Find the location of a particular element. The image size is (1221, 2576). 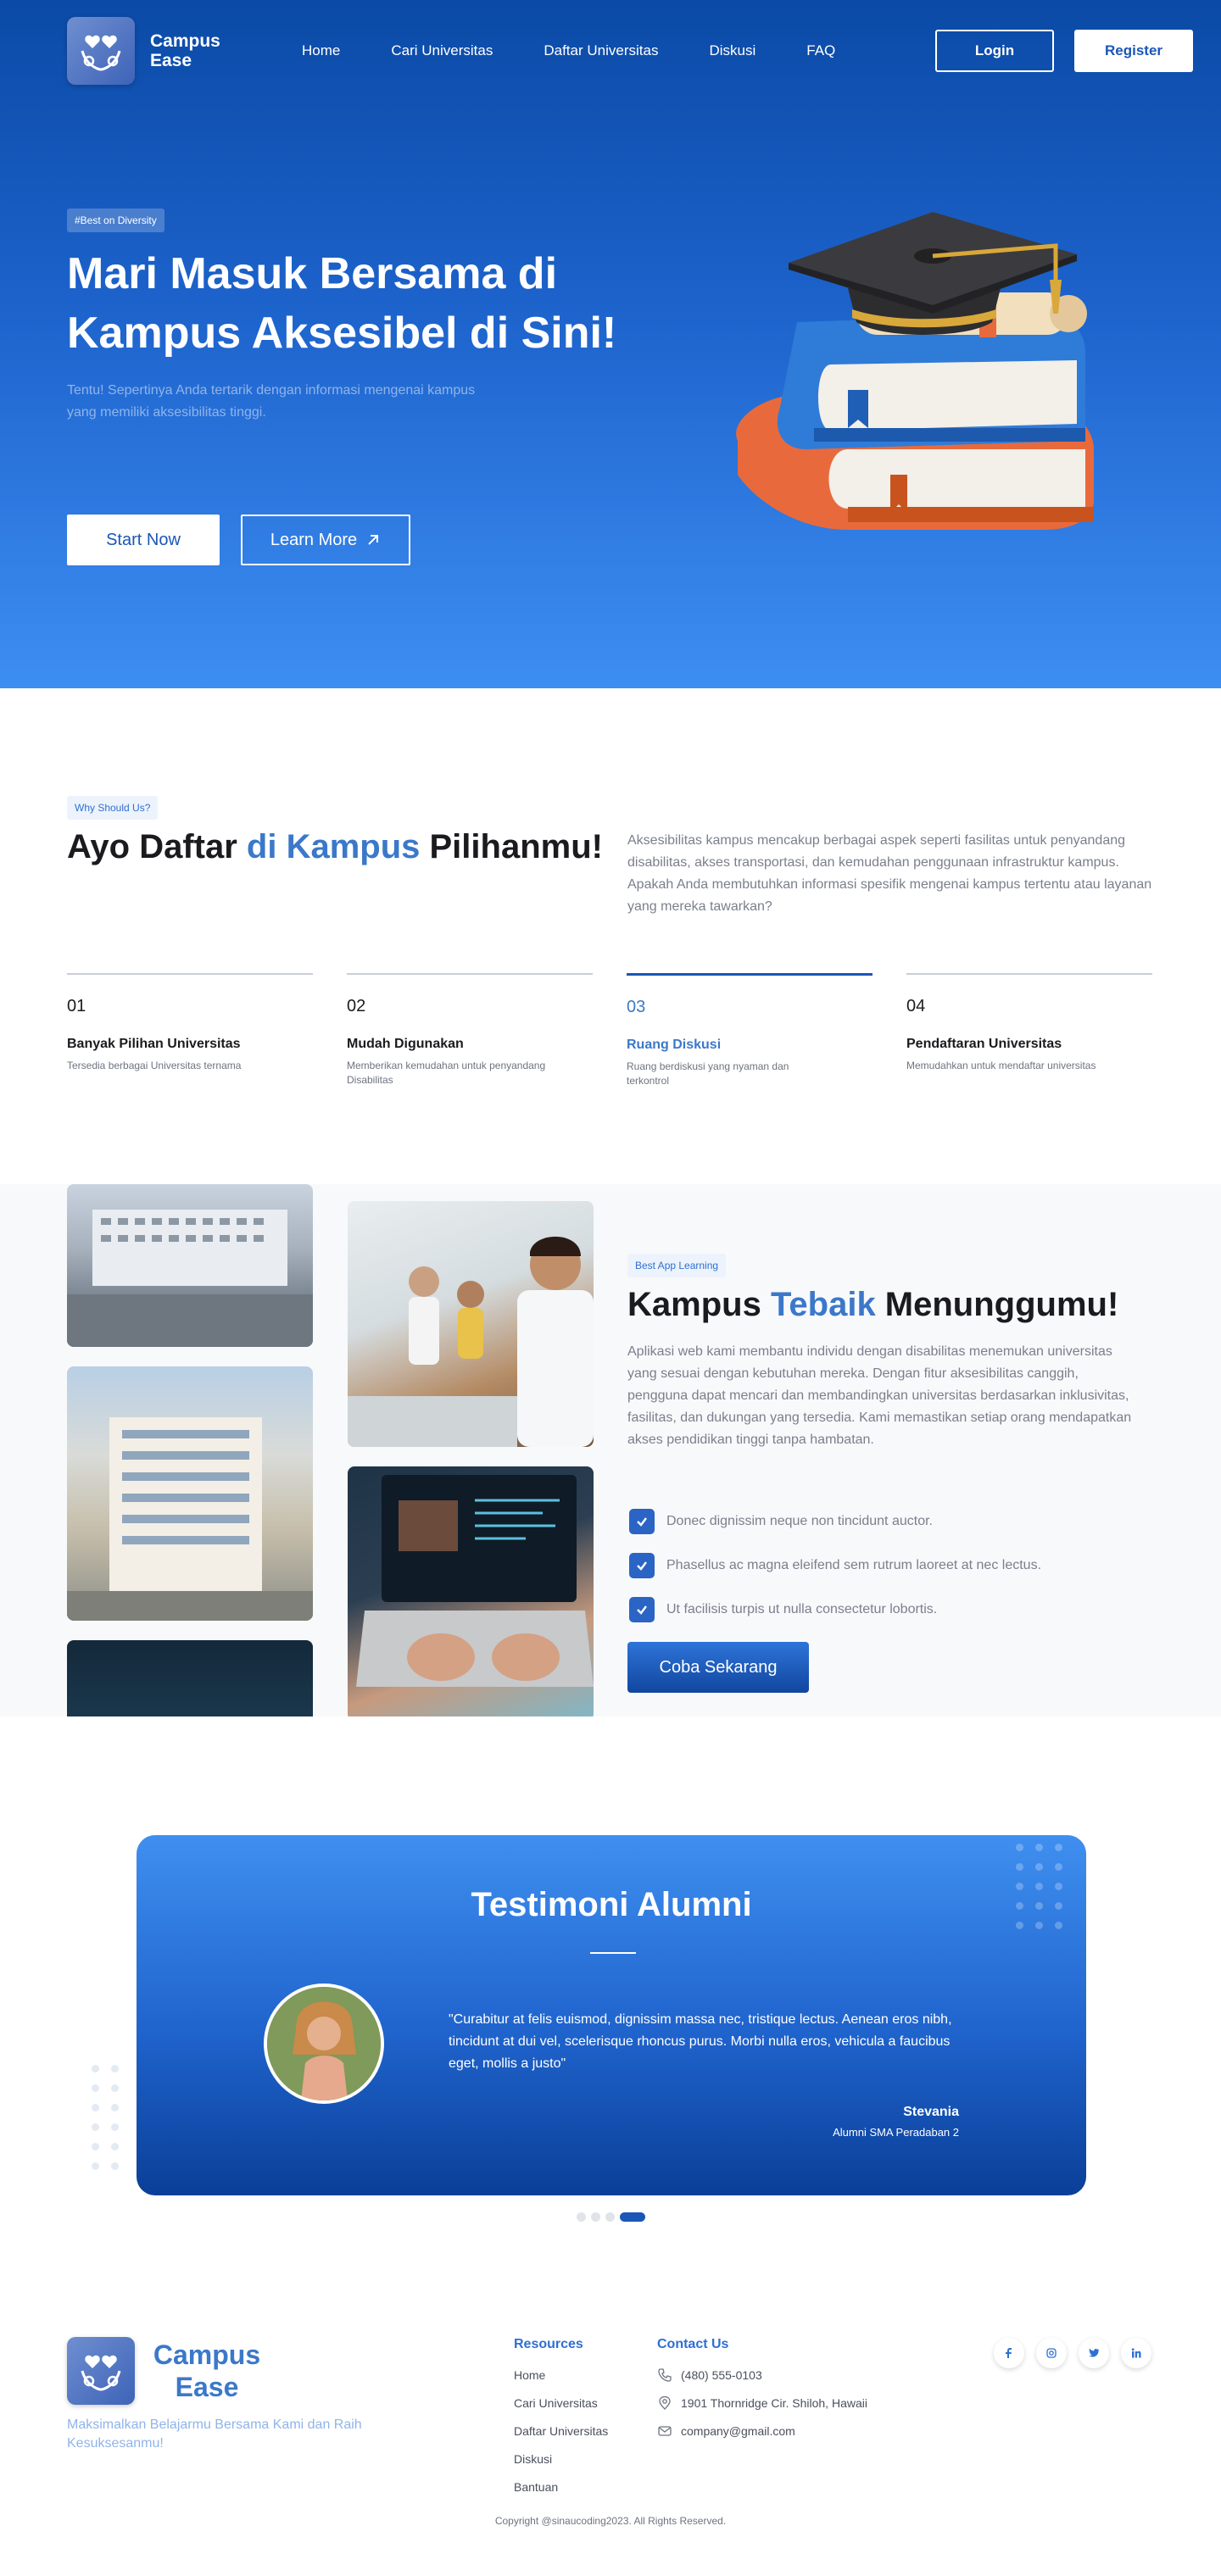

why-title-part1: Ayo Daftar is located at coordinates (157, 846).